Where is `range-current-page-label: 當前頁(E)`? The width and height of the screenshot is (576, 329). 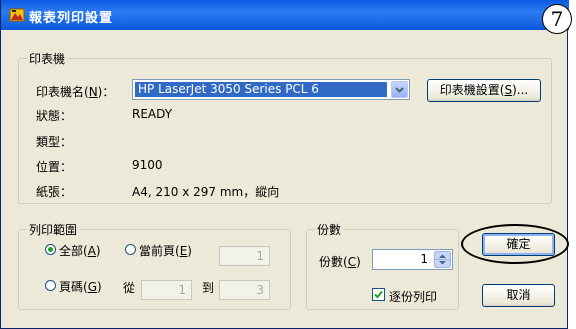
range-current-page-label: 當前頁(E) is located at coordinates (165, 250).